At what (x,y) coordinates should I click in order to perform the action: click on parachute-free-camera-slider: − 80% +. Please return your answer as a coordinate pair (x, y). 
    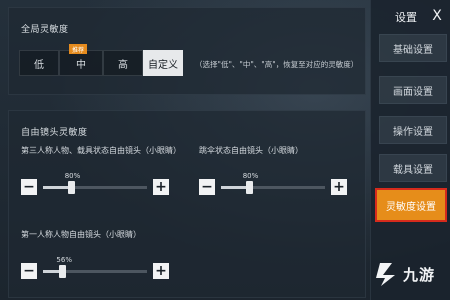
    Looking at the image, I should click on (274, 184).